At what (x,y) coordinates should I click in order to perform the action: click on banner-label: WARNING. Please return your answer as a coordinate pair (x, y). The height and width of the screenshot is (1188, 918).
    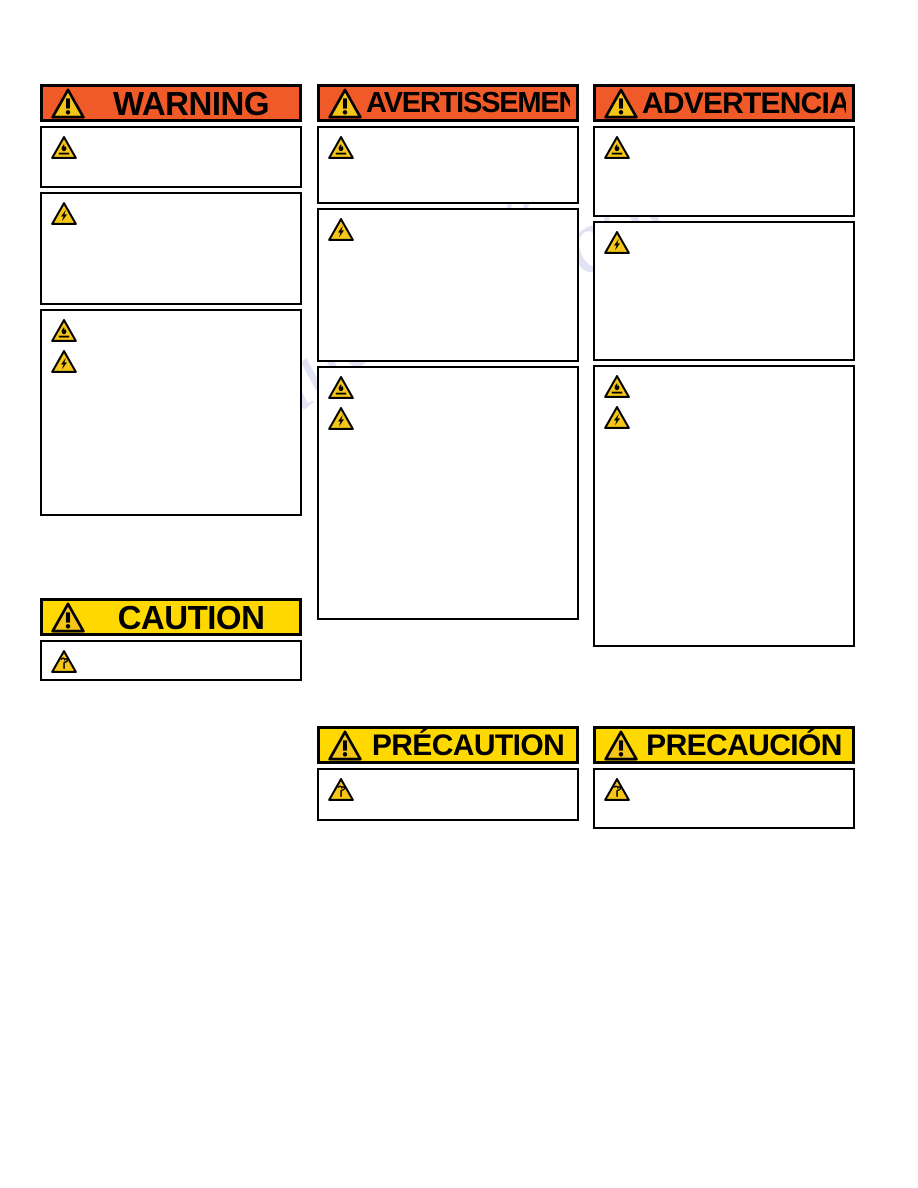
    Looking at the image, I should click on (191, 103).